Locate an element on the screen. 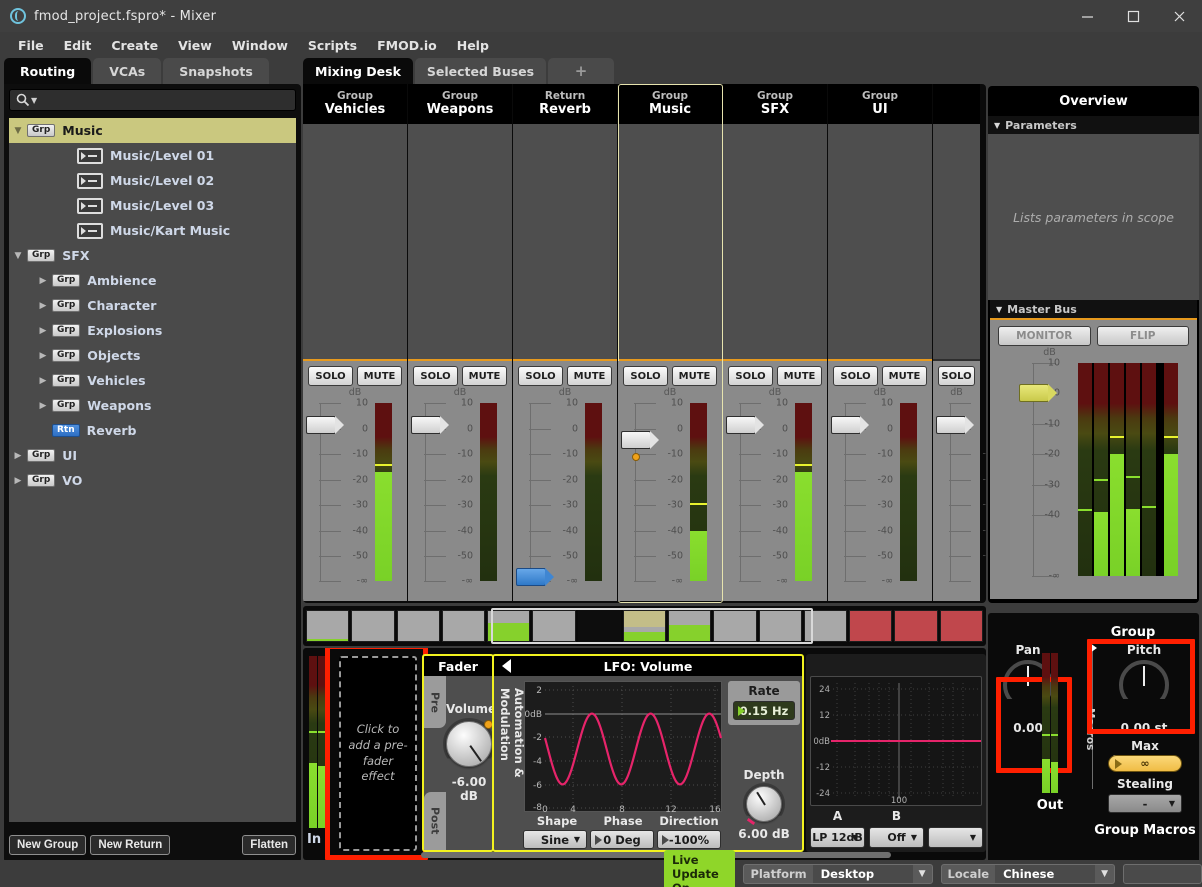  tab-selected-buses: Selected Buses is located at coordinates (480, 71).